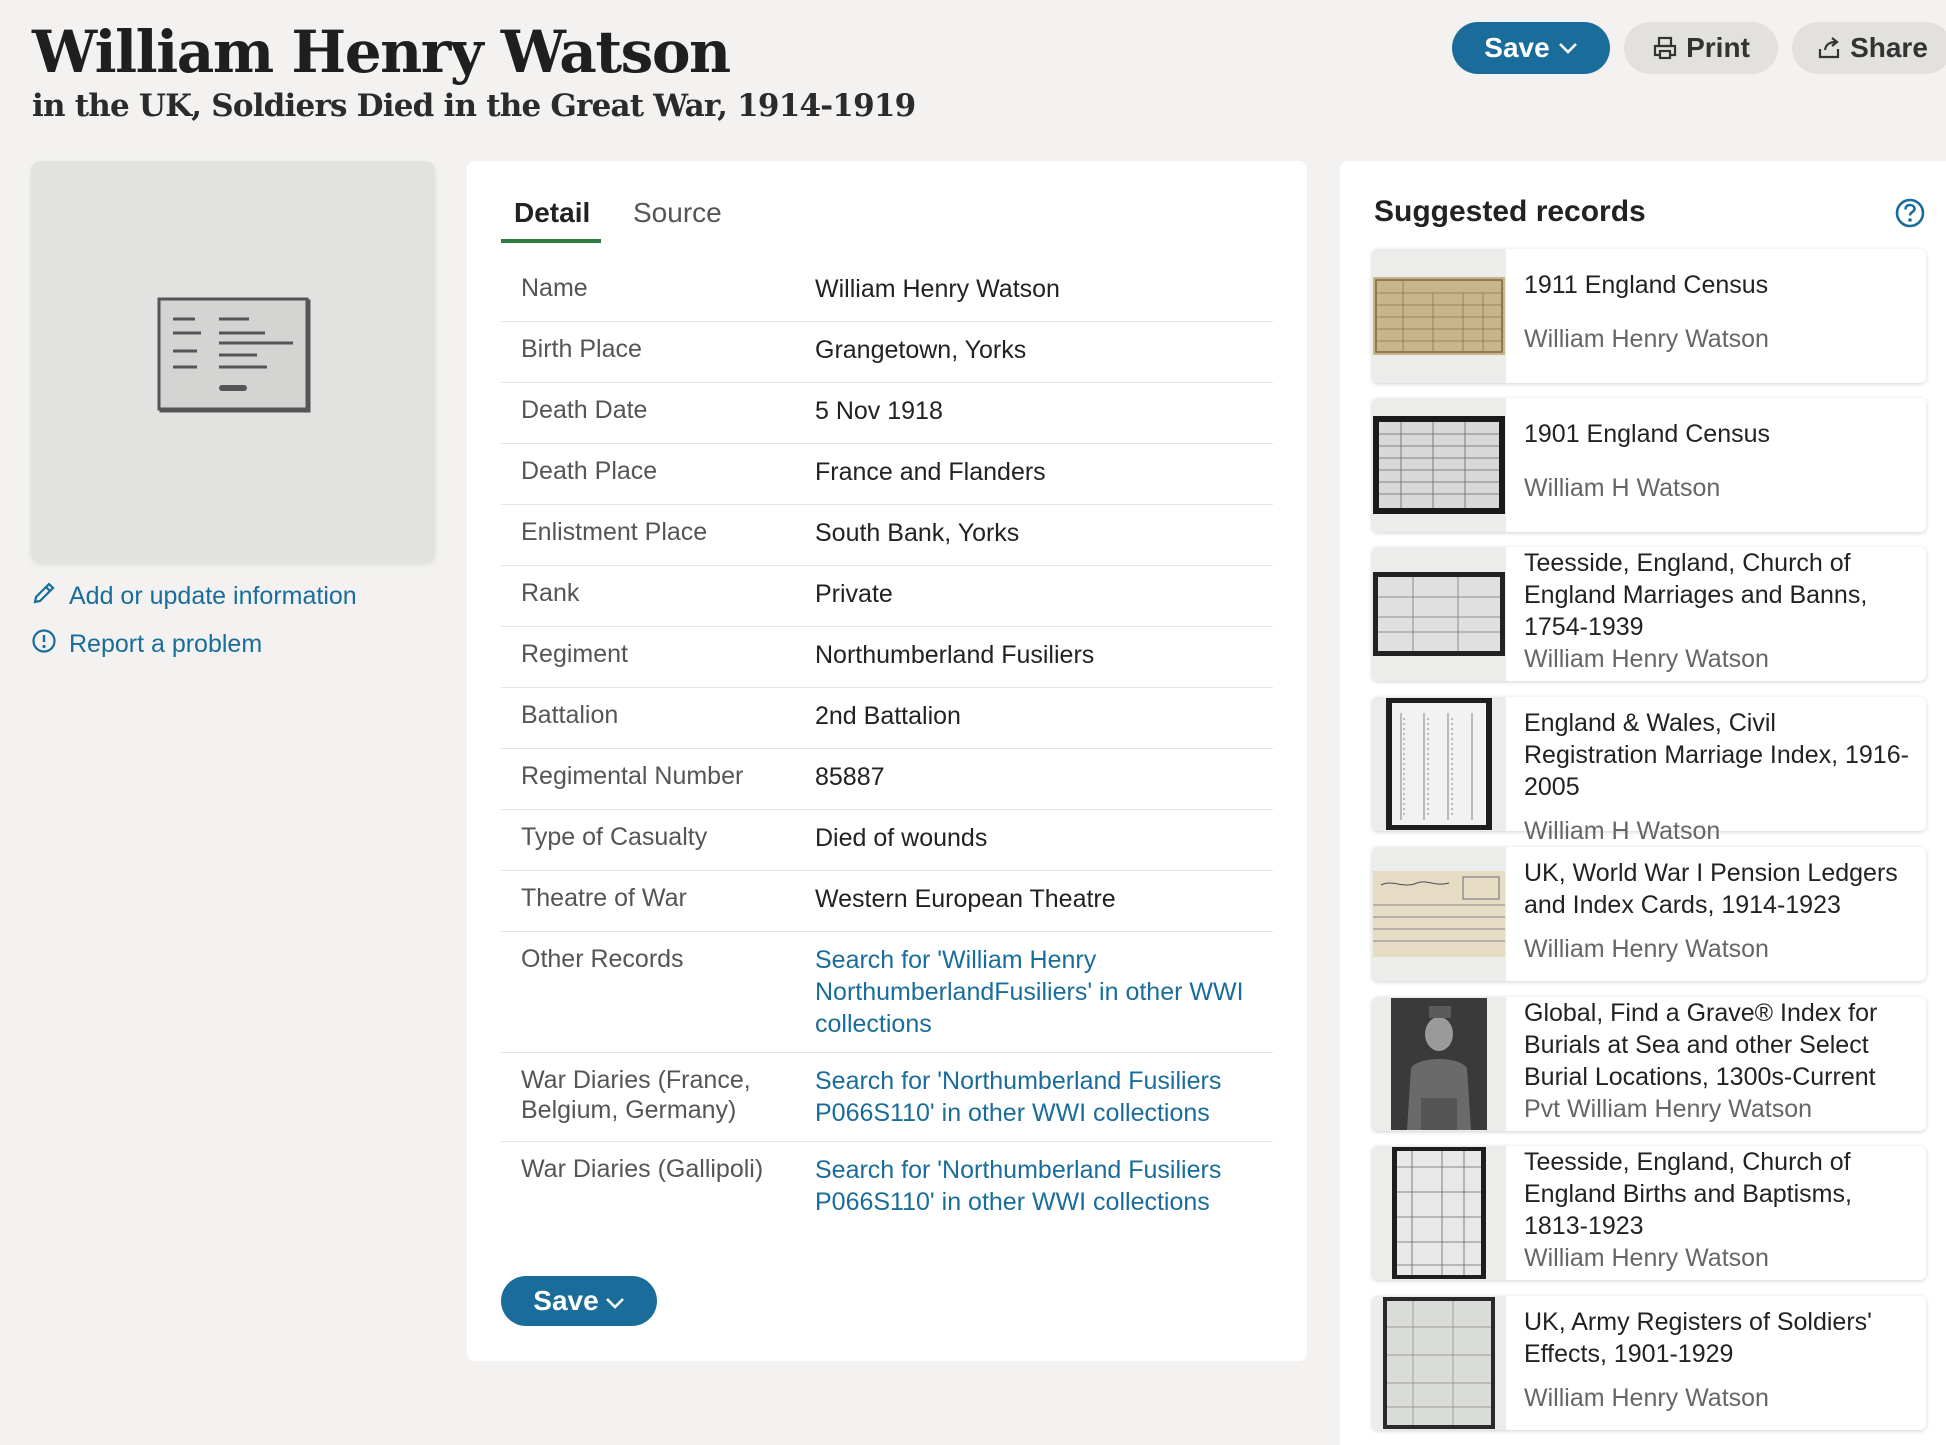 Image resolution: width=1946 pixels, height=1445 pixels. I want to click on suggested-record-card: 1911 England Census William Henry Watson, so click(1649, 316).